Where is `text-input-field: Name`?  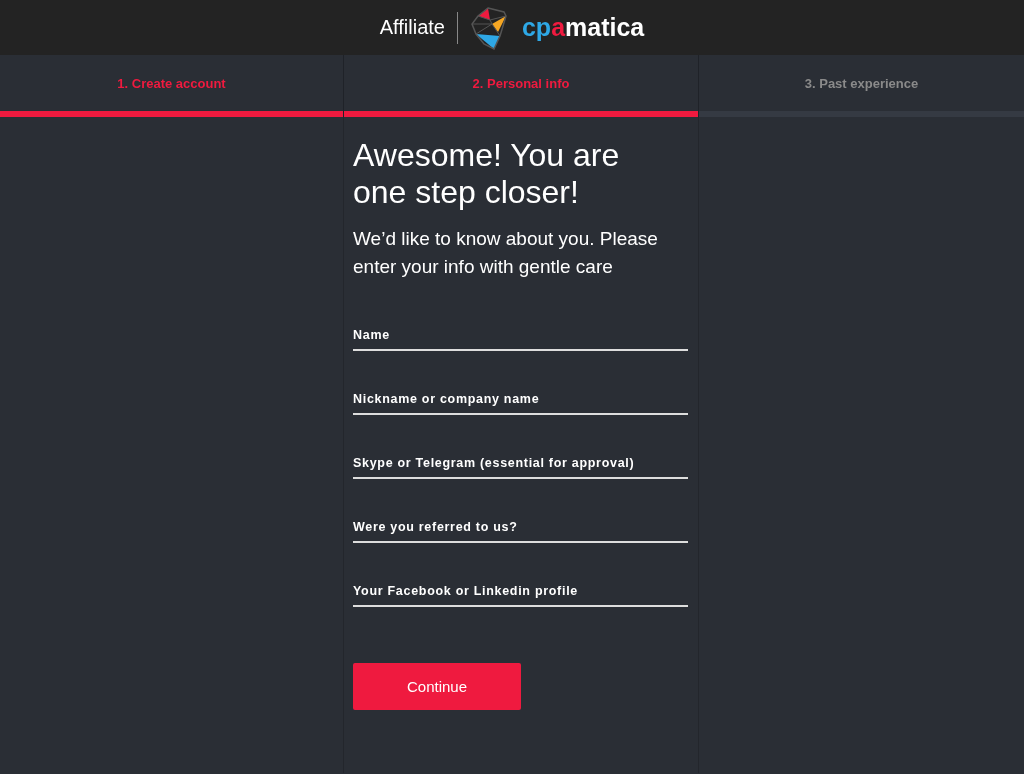
text-input-field: Name is located at coordinates (520, 331).